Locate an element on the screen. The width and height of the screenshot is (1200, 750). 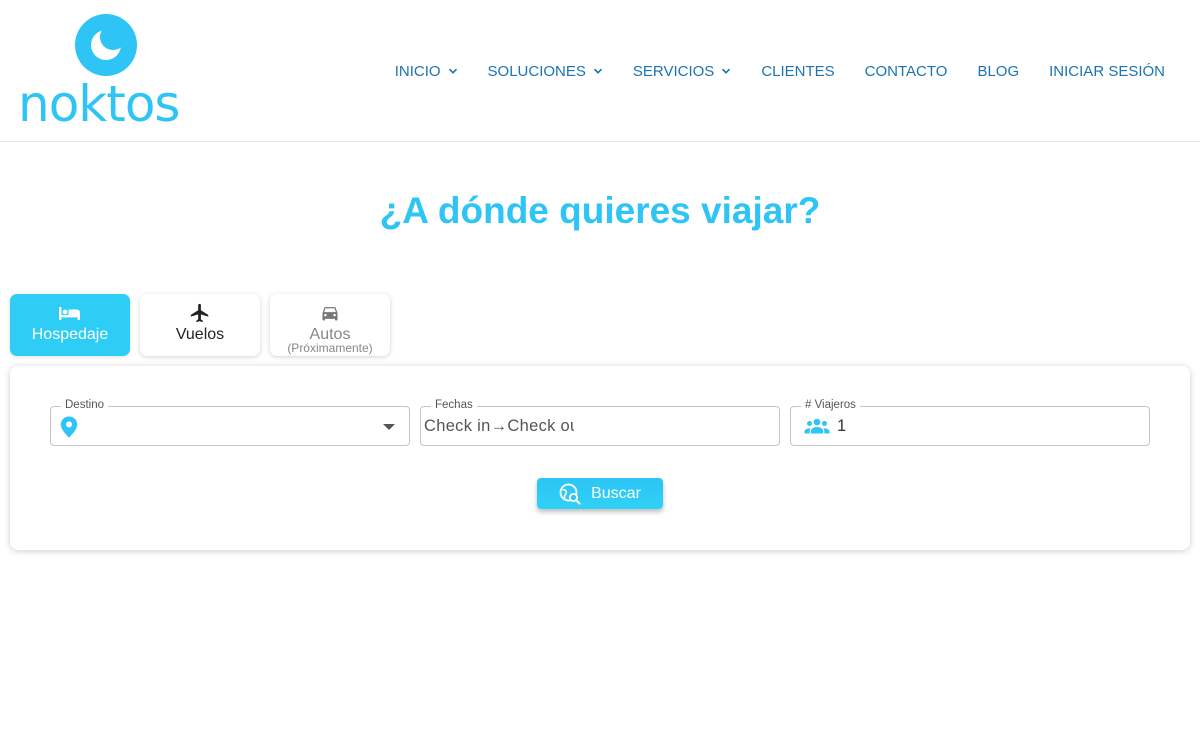
tab-vuelos: Vuelos is located at coordinates (200, 325).